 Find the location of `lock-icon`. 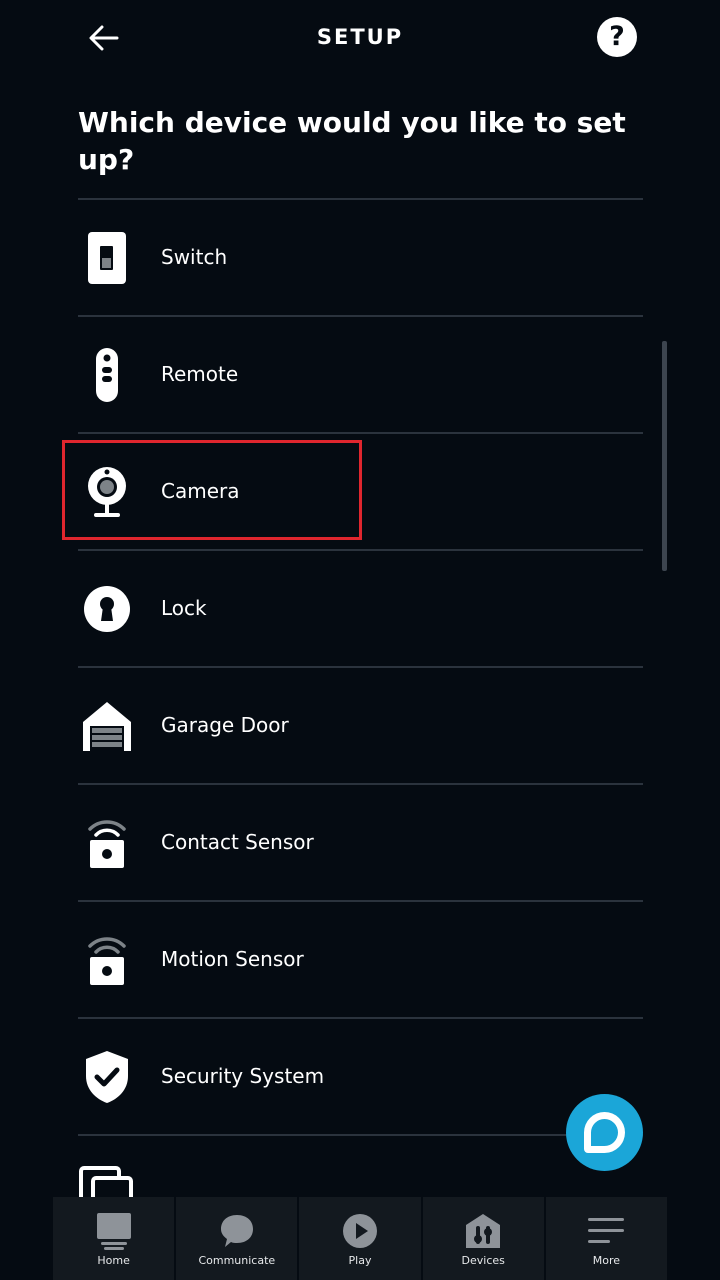

lock-icon is located at coordinates (107, 608).